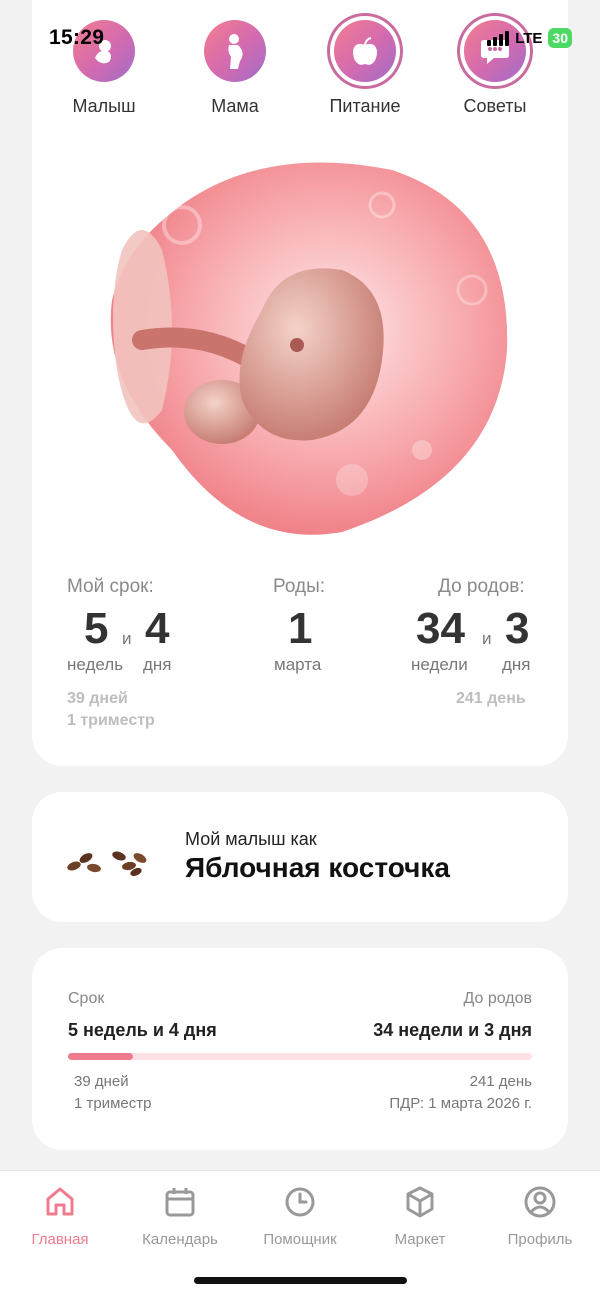  I want to click on nav-label: Главная, so click(60, 1239).